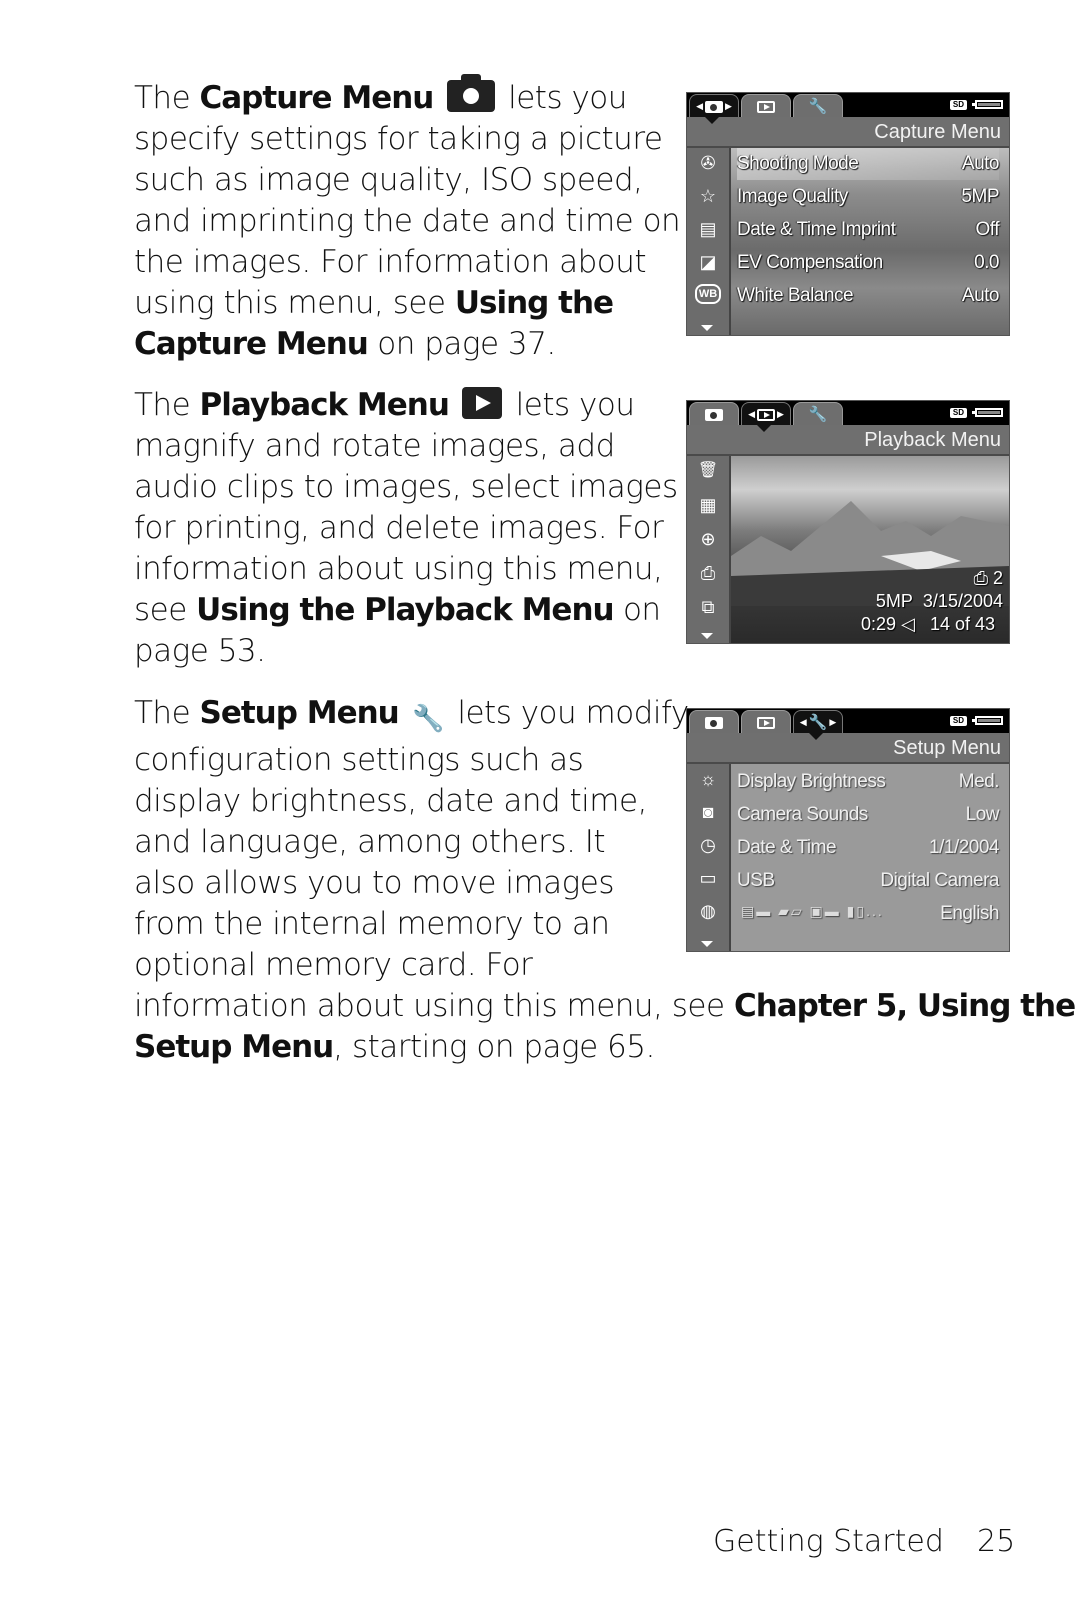 The image size is (1080, 1620). What do you see at coordinates (939, 601) in the screenshot?
I see `image-info: 5MP 3/15/2004` at bounding box center [939, 601].